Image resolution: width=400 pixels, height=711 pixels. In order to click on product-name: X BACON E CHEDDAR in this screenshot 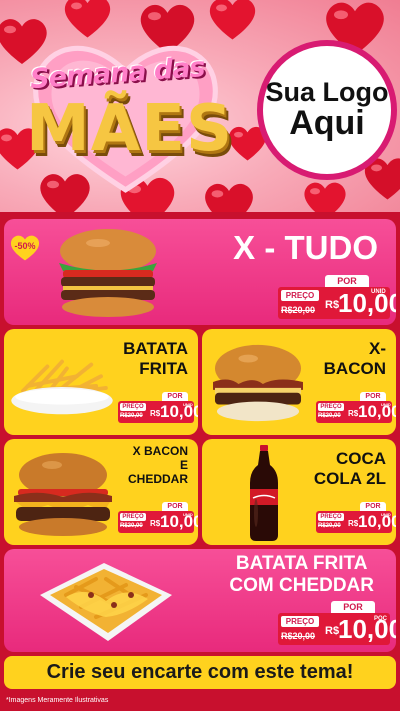, I will do `click(158, 465)`.